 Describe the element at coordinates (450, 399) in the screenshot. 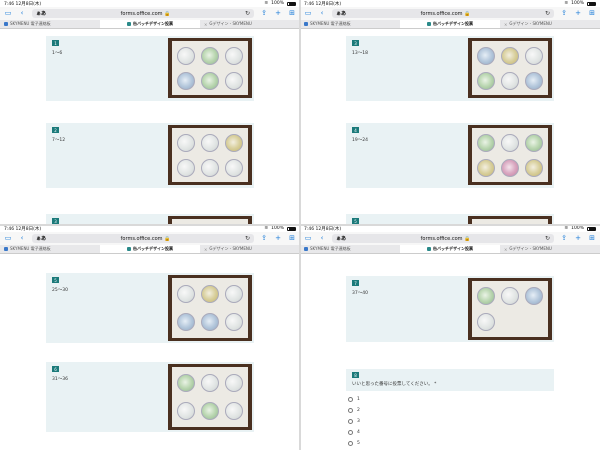

I see `vote-option-1: 1` at that location.